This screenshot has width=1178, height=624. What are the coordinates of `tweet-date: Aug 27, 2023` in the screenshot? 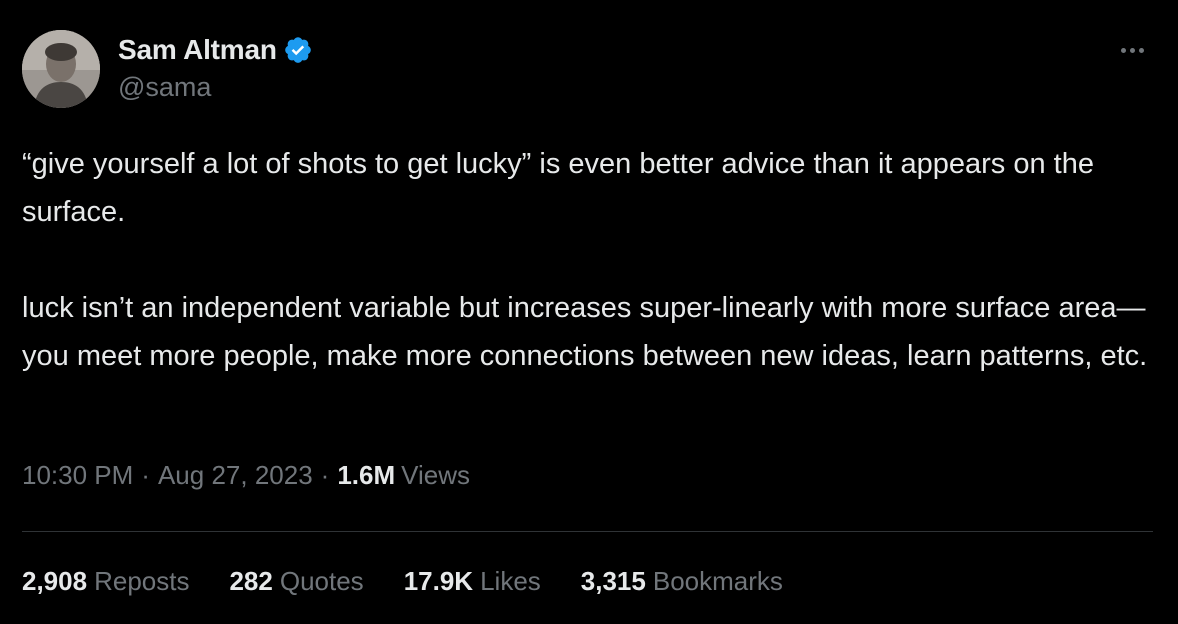 It's located at (235, 475).